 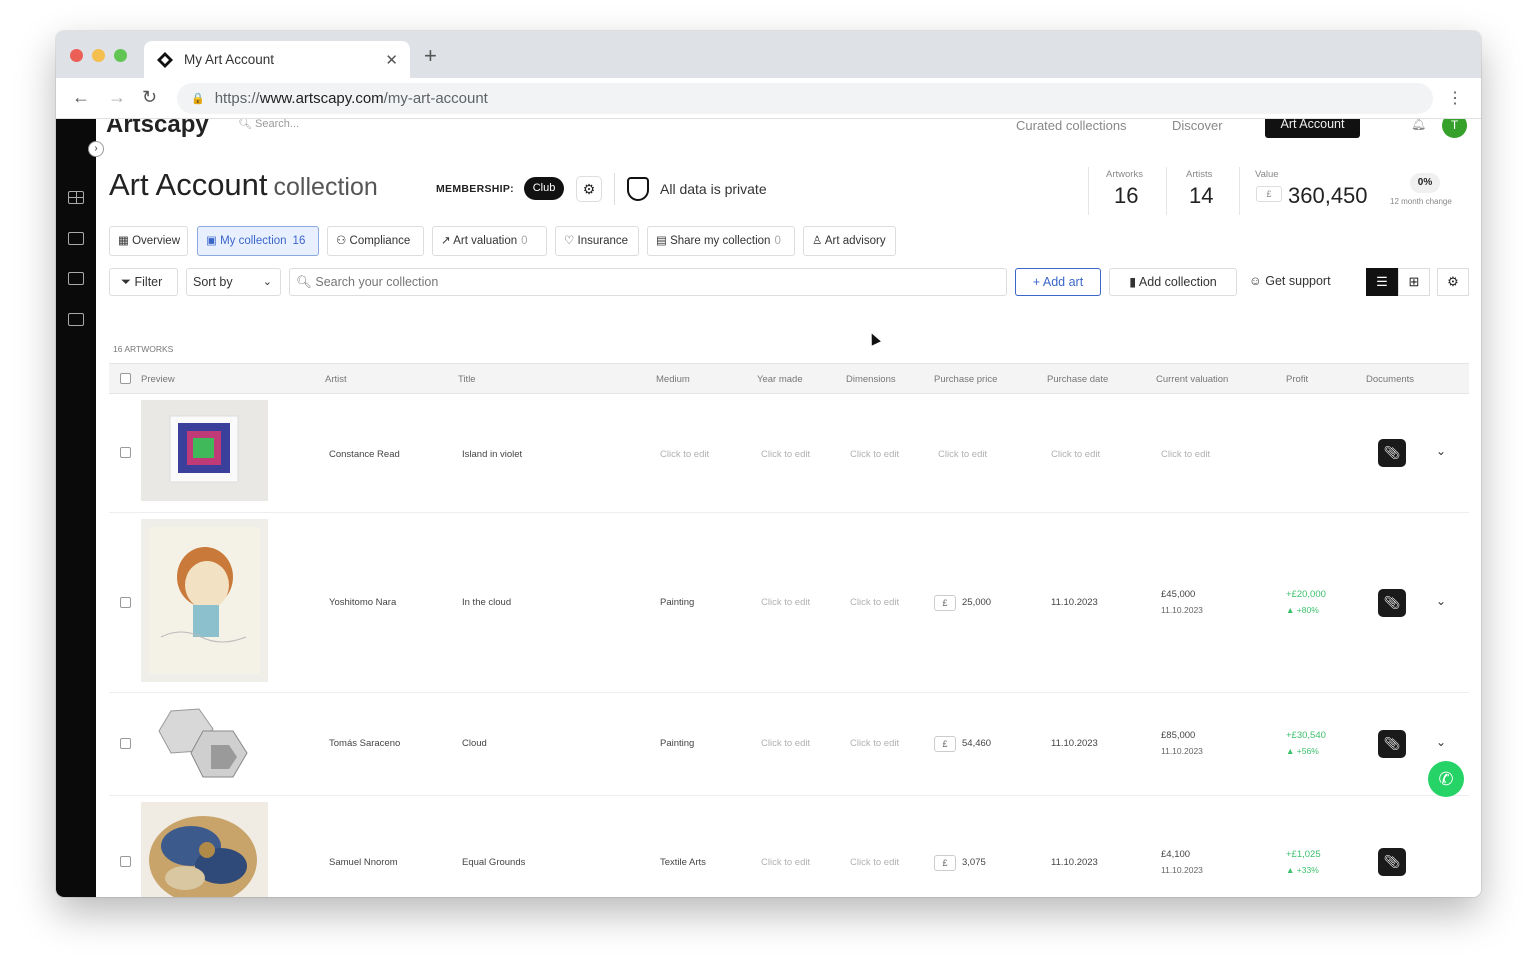 I want to click on sort-select: Sort by ⌄, so click(x=233, y=282).